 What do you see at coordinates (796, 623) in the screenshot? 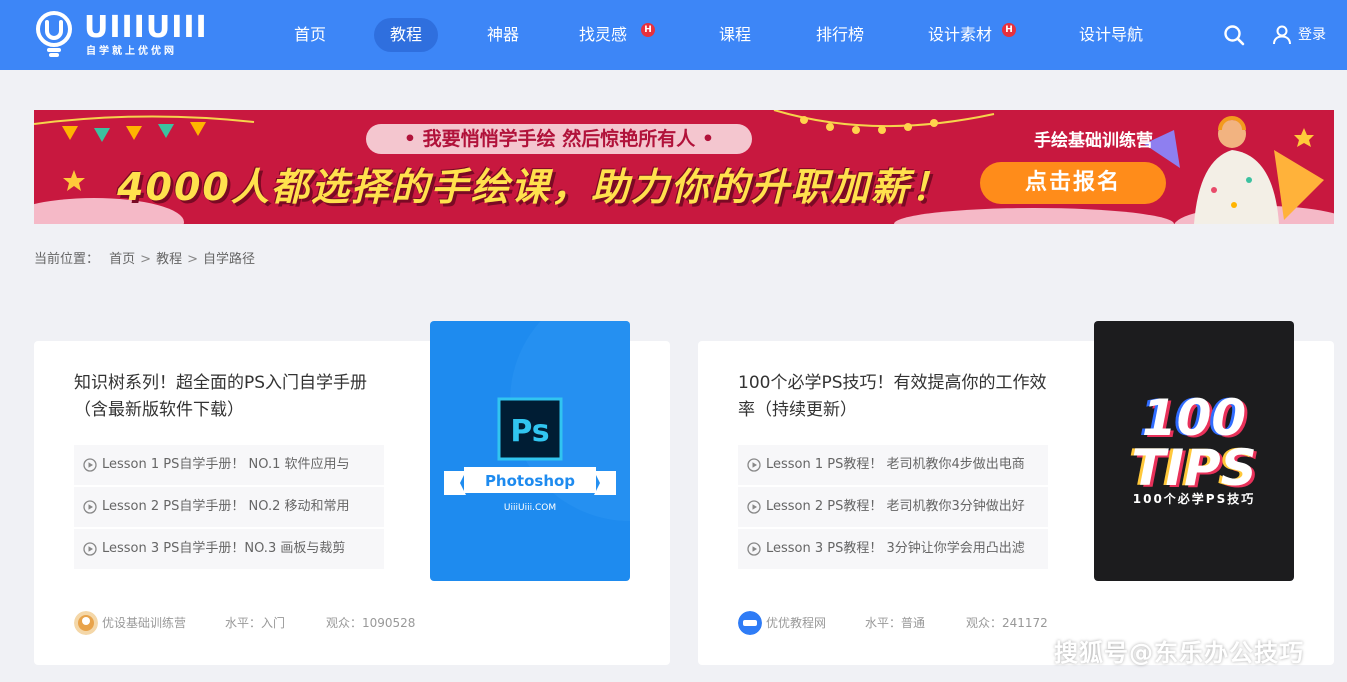
I see `author-name: 优优教程网` at bounding box center [796, 623].